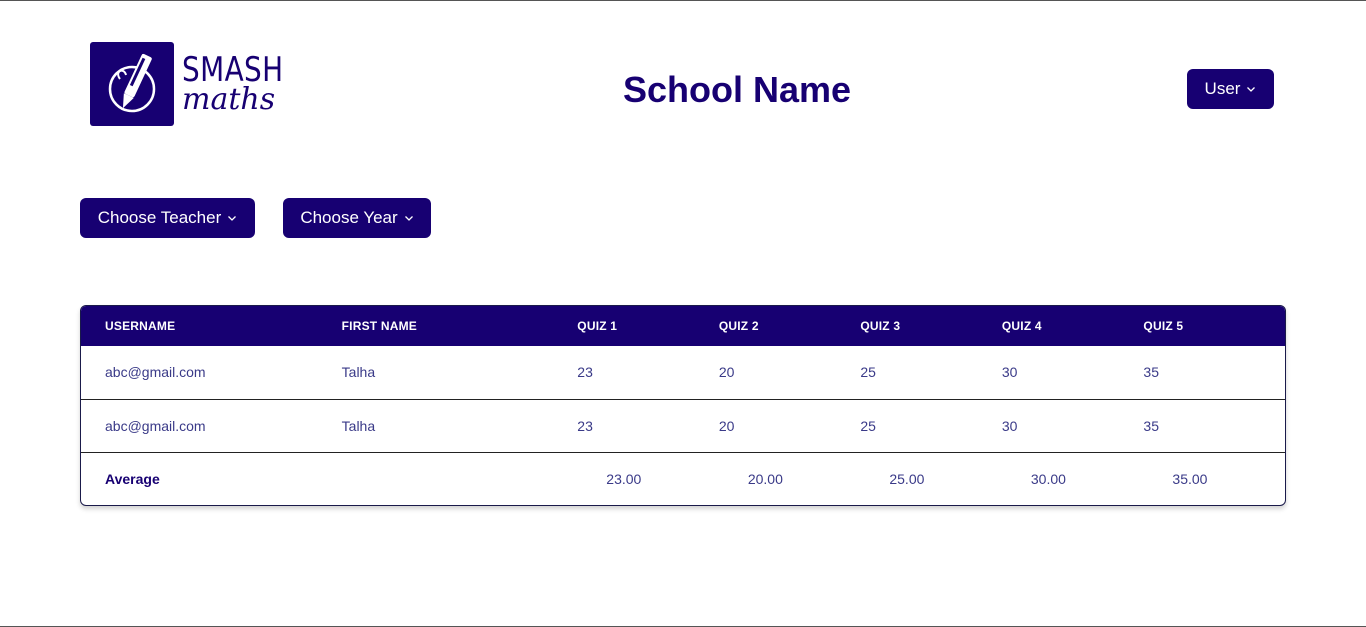 The width and height of the screenshot is (1366, 627). Describe the element at coordinates (790, 326) in the screenshot. I see `column-header-quiz-2: QUIZ 2` at that location.